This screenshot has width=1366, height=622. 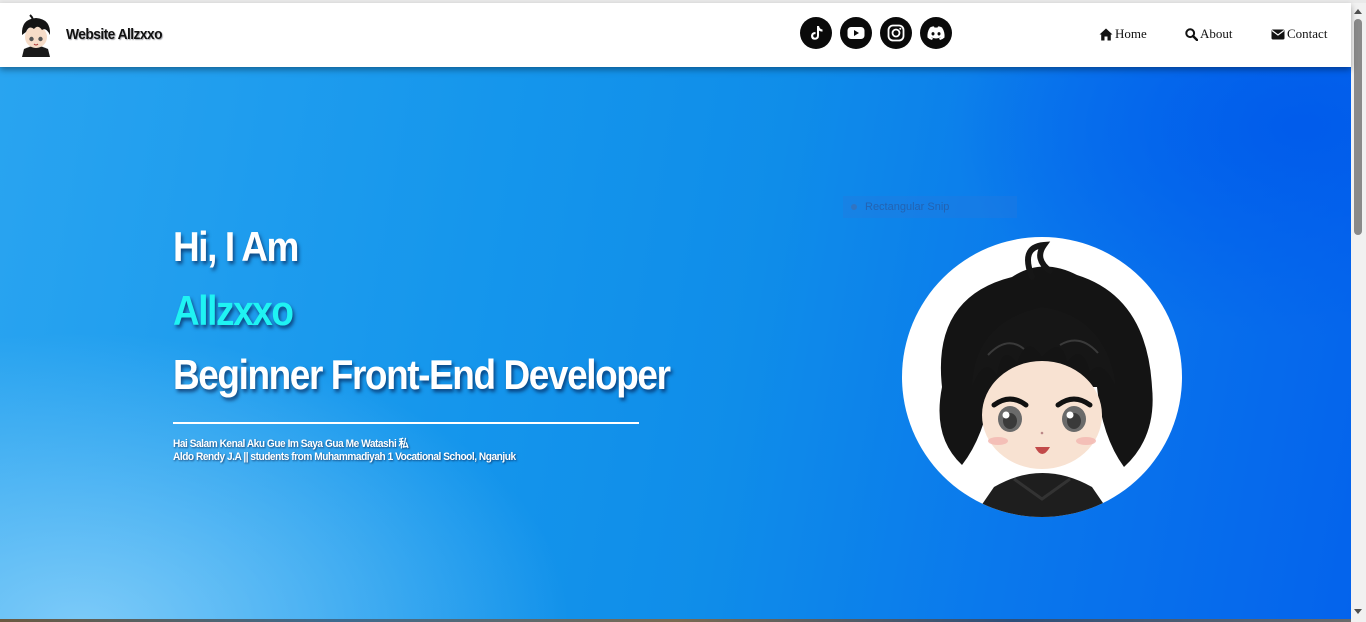 I want to click on search-icon, so click(x=1191, y=34).